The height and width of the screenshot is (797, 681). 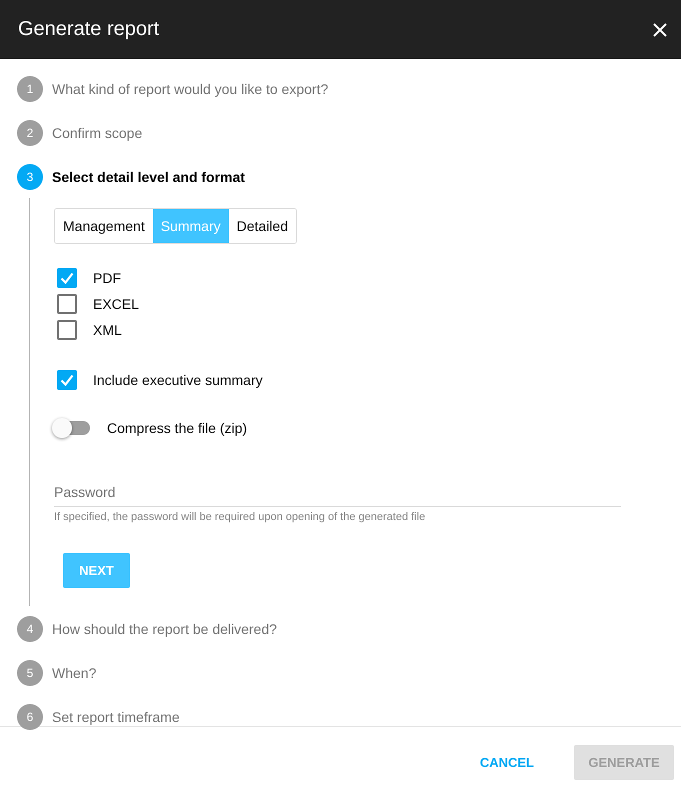 I want to click on step-title: Select detail level and format, so click(x=148, y=177).